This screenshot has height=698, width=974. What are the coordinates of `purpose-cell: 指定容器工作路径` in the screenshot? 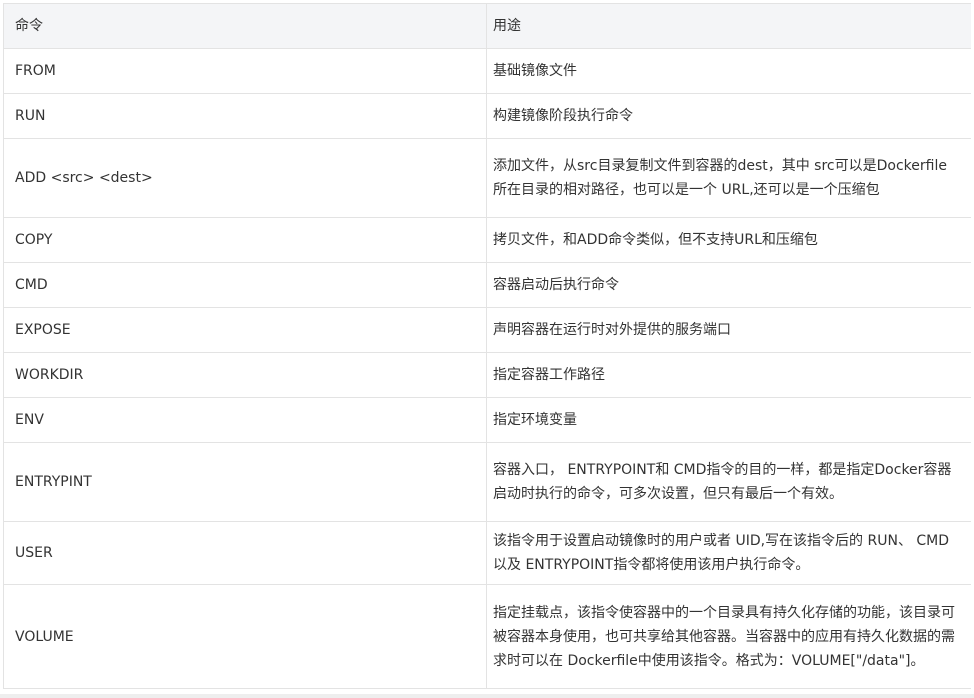 It's located at (728, 375).